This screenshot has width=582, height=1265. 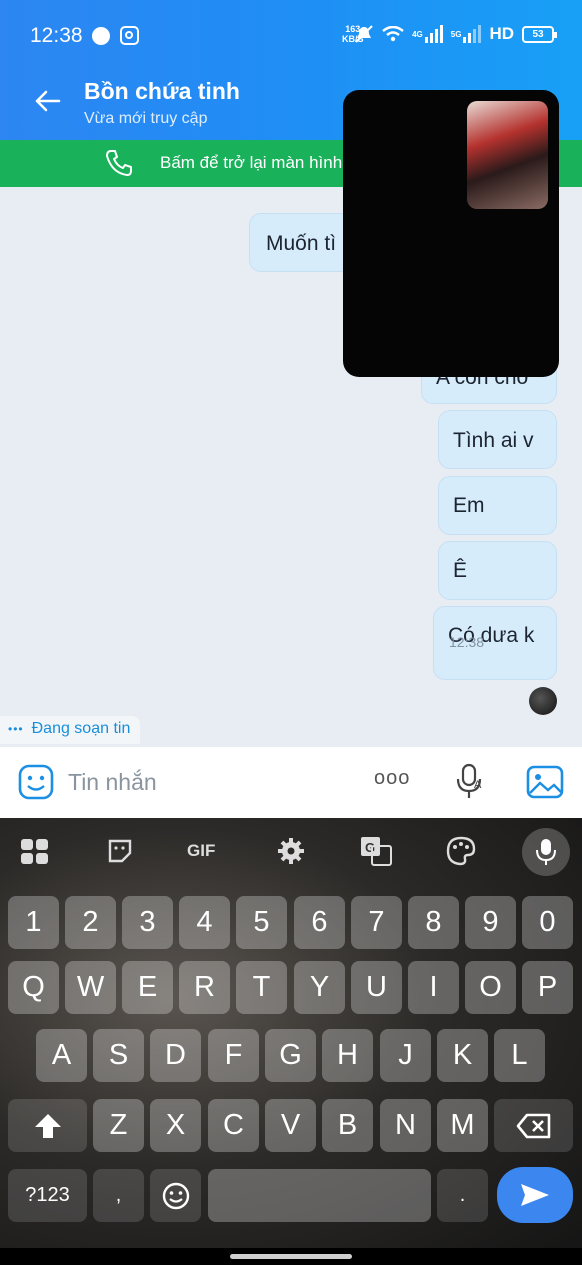 What do you see at coordinates (497, 505) in the screenshot?
I see `message-bubble: Em` at bounding box center [497, 505].